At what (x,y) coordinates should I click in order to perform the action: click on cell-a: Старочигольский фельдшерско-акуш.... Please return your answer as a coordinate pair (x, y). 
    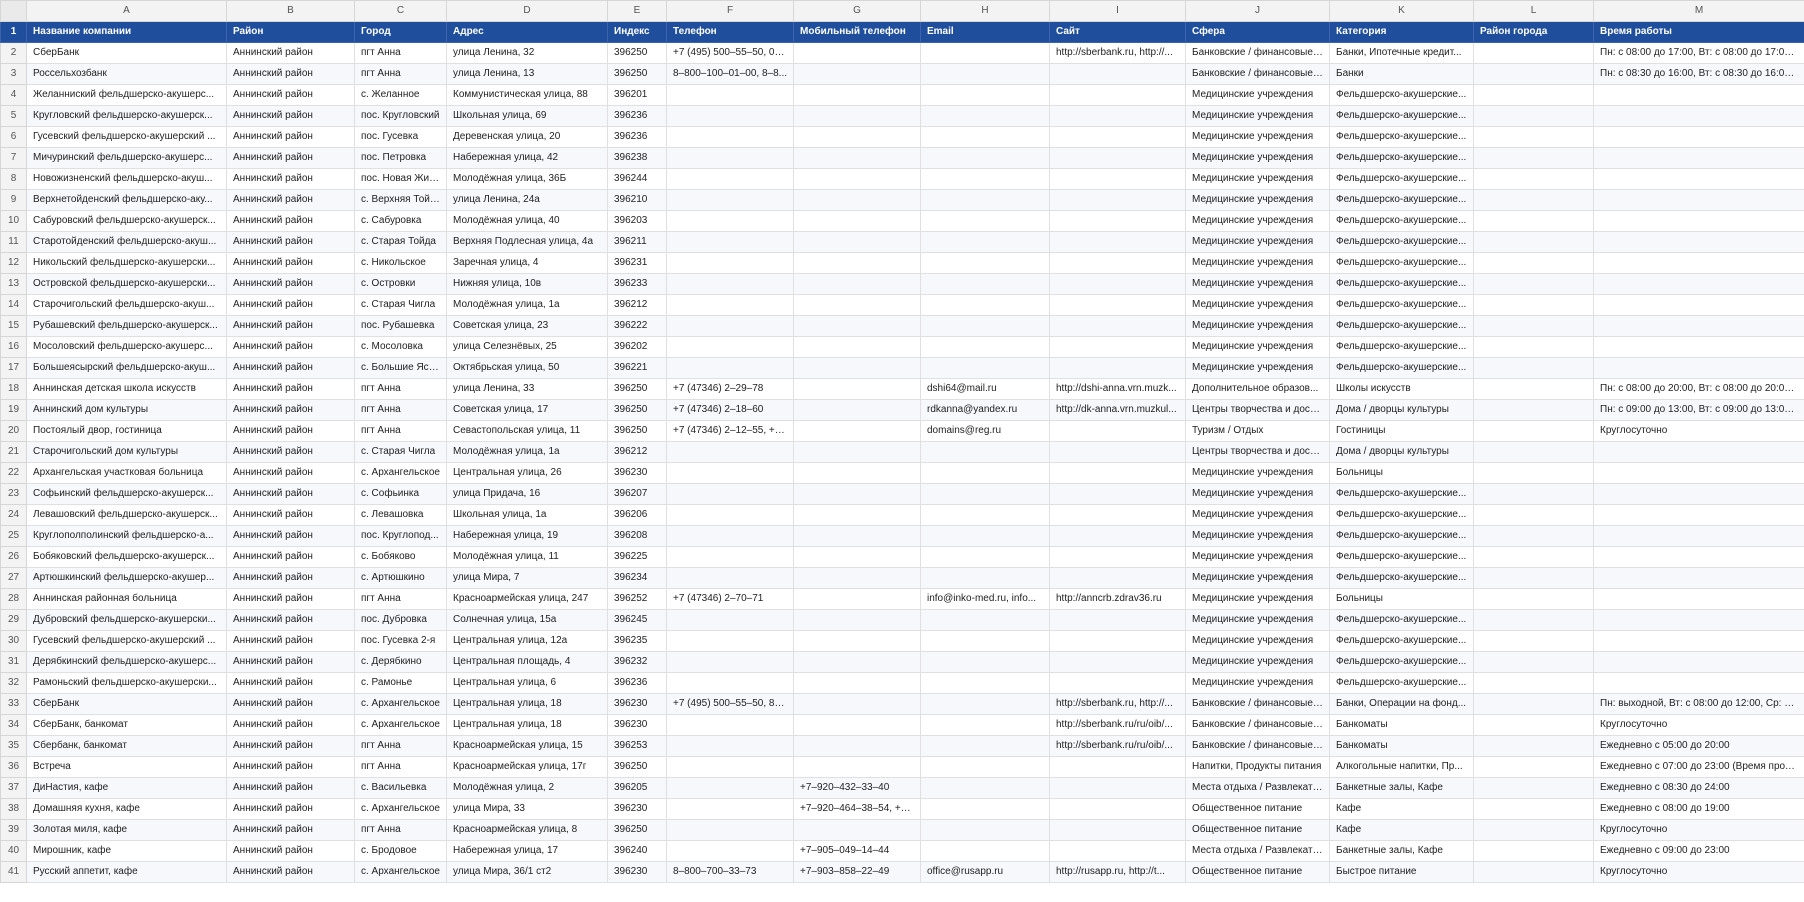
    Looking at the image, I should click on (126, 305).